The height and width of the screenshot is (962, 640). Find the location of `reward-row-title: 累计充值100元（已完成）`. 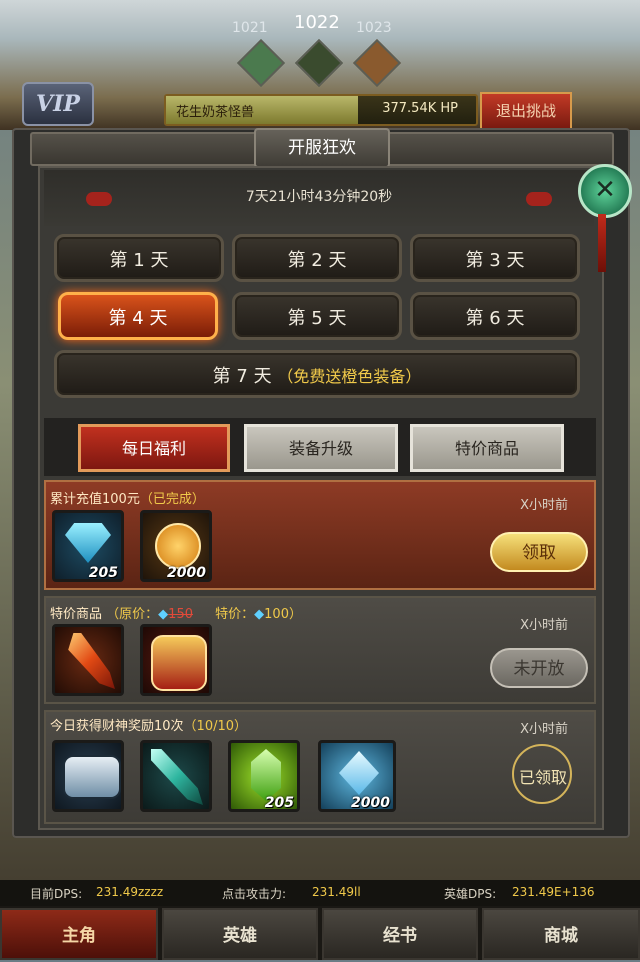

reward-row-title: 累计充值100元（已完成） is located at coordinates (127, 499).